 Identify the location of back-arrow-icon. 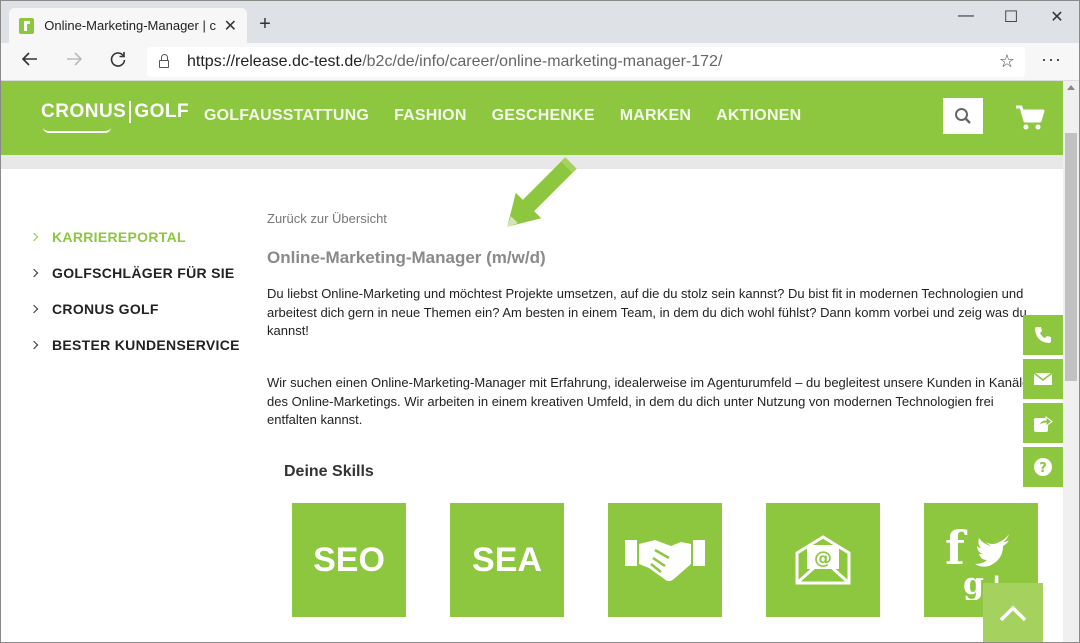
(29, 59).